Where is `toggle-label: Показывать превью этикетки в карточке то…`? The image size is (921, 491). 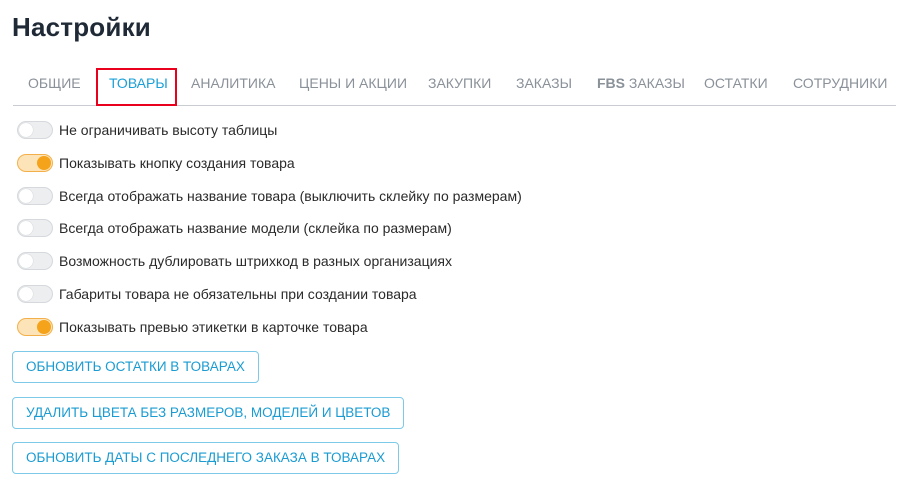
toggle-label: Показывать превью этикетки в карточке то… is located at coordinates (213, 327).